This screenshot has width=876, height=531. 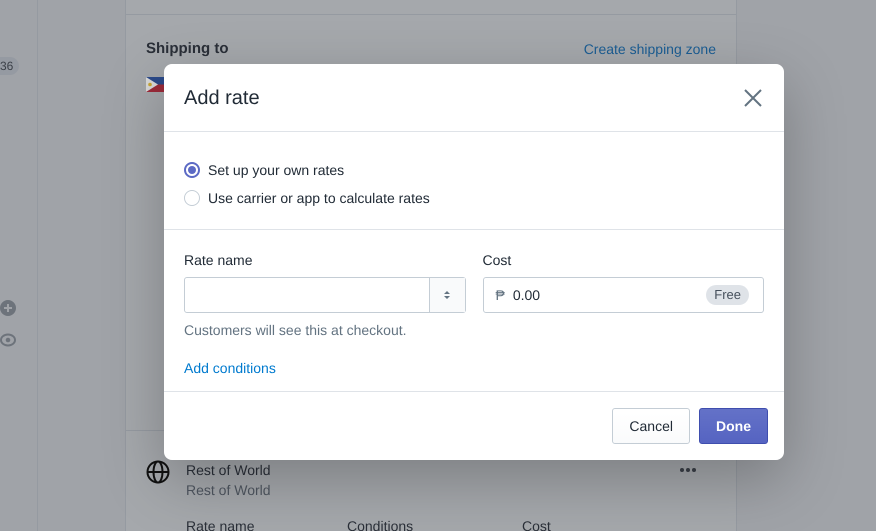 What do you see at coordinates (753, 97) in the screenshot?
I see `close-icon` at bounding box center [753, 97].